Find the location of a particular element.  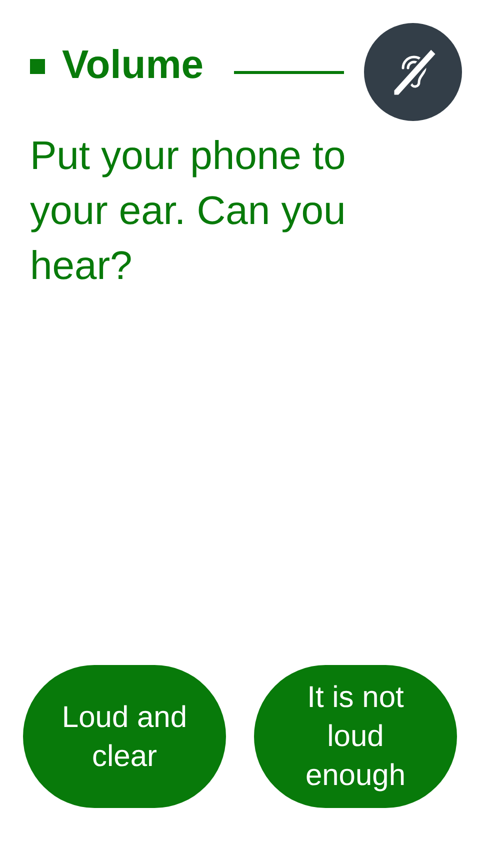

answer-button: Loud and clear is located at coordinates (124, 736).